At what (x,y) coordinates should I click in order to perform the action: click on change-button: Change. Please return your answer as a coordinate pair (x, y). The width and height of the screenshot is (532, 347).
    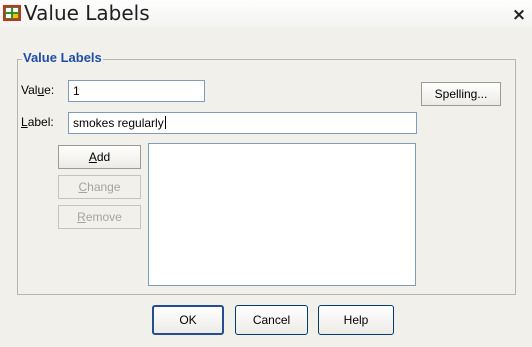
    Looking at the image, I should click on (99, 187).